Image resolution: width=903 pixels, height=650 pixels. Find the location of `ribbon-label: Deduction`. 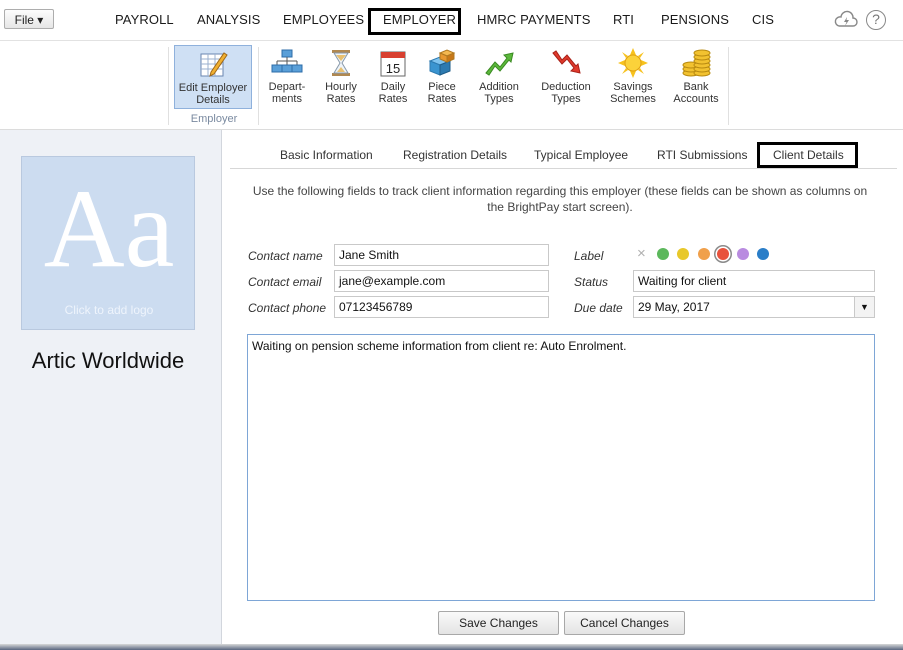

ribbon-label: Deduction is located at coordinates (566, 87).